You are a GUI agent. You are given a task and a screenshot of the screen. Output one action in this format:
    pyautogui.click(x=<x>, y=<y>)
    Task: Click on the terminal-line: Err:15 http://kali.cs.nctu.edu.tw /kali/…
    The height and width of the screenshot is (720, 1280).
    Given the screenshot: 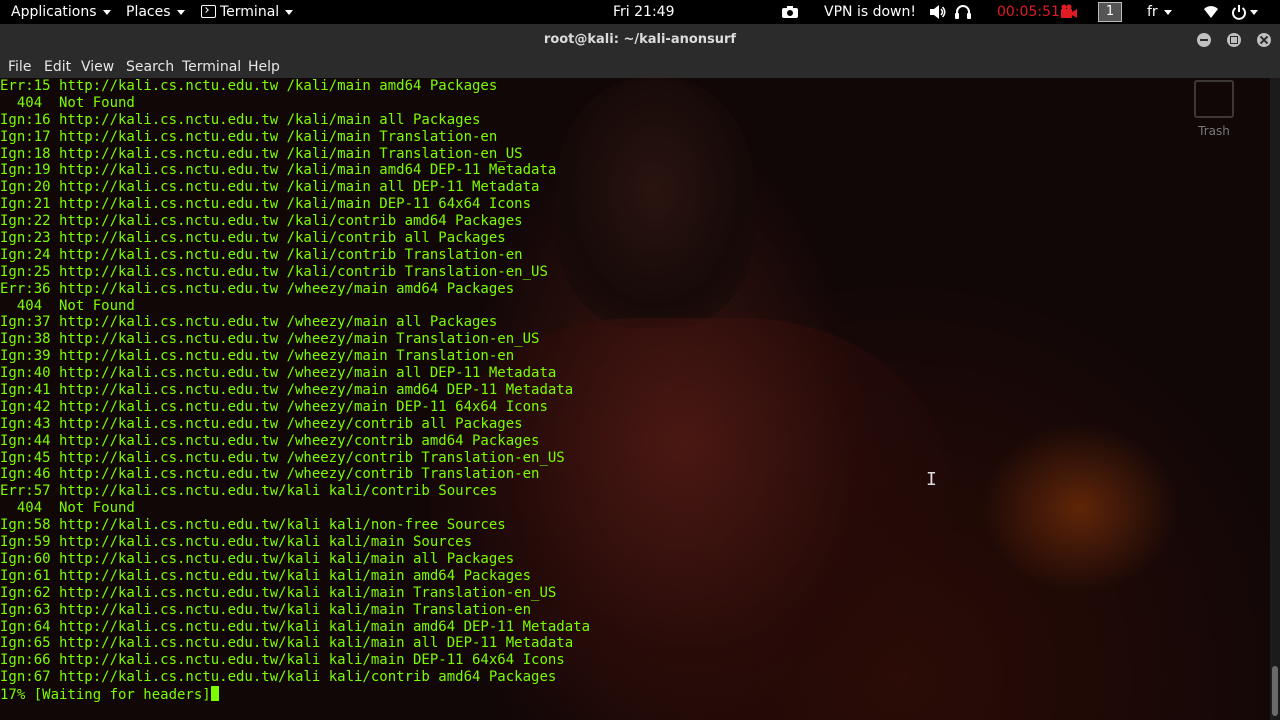 What is the action you would take?
    pyautogui.click(x=295, y=86)
    